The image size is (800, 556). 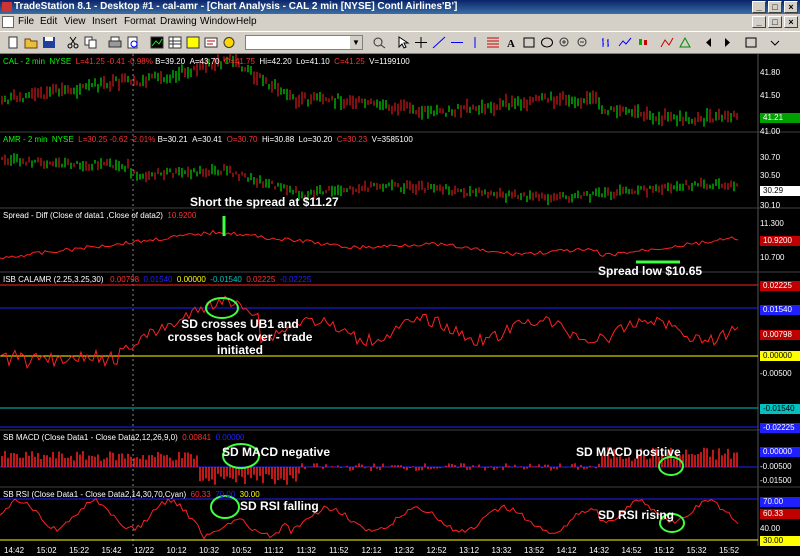 What do you see at coordinates (26, 21) in the screenshot?
I see `menu-file: File` at bounding box center [26, 21].